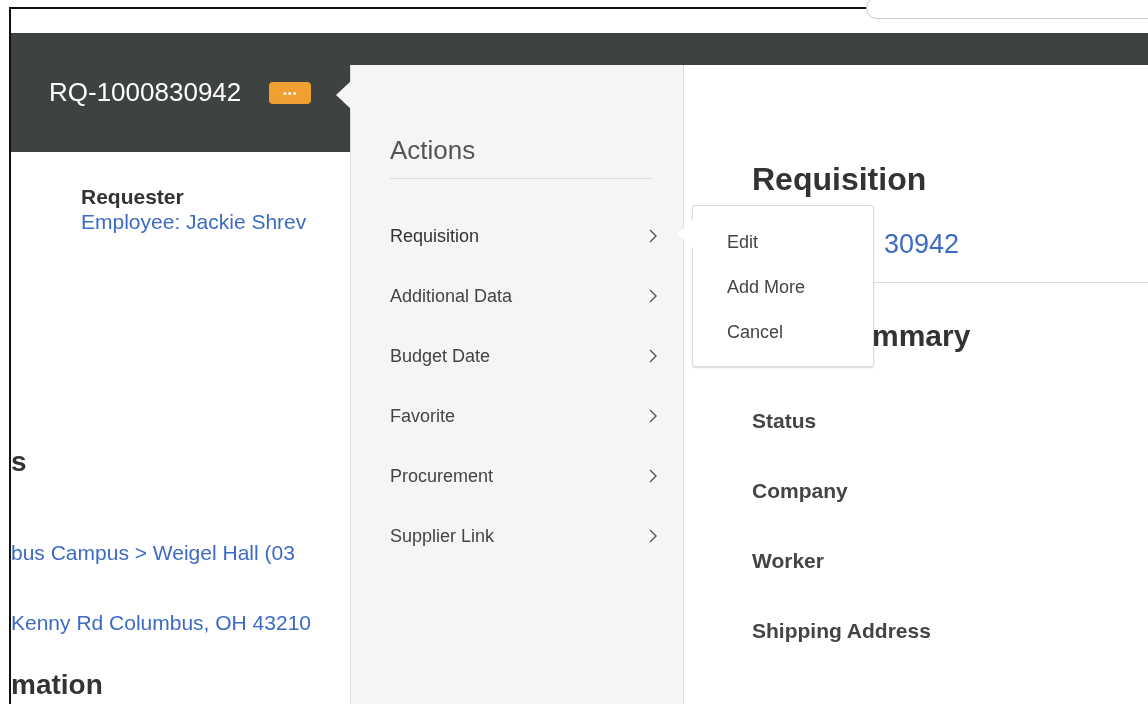 This screenshot has width=1148, height=704. I want to click on field-label: Company, so click(800, 491).